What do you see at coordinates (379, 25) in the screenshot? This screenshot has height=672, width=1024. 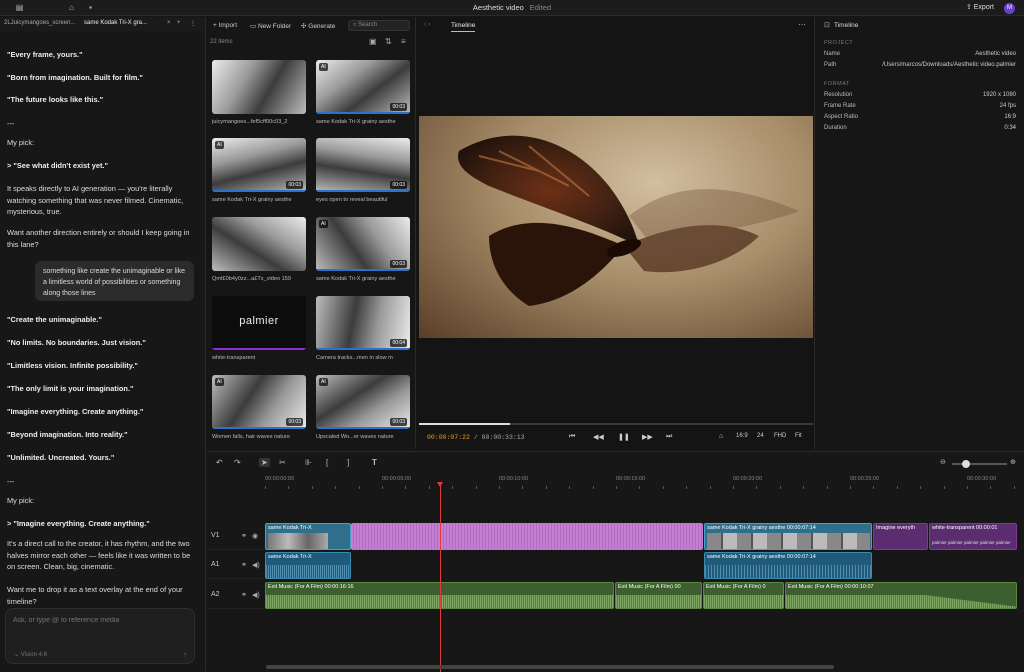 I see `search-input: ⌕ Search` at bounding box center [379, 25].